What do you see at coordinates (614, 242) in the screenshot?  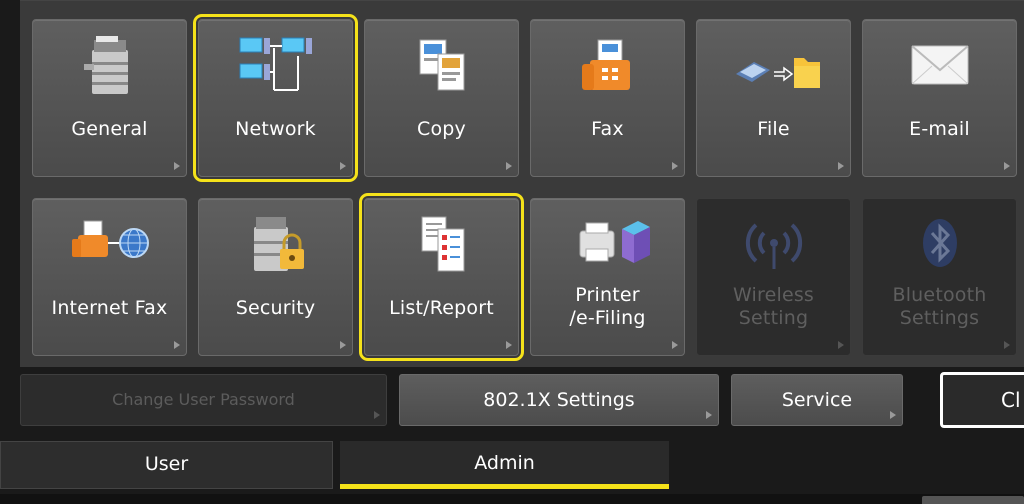 I see `printer-box-icon` at bounding box center [614, 242].